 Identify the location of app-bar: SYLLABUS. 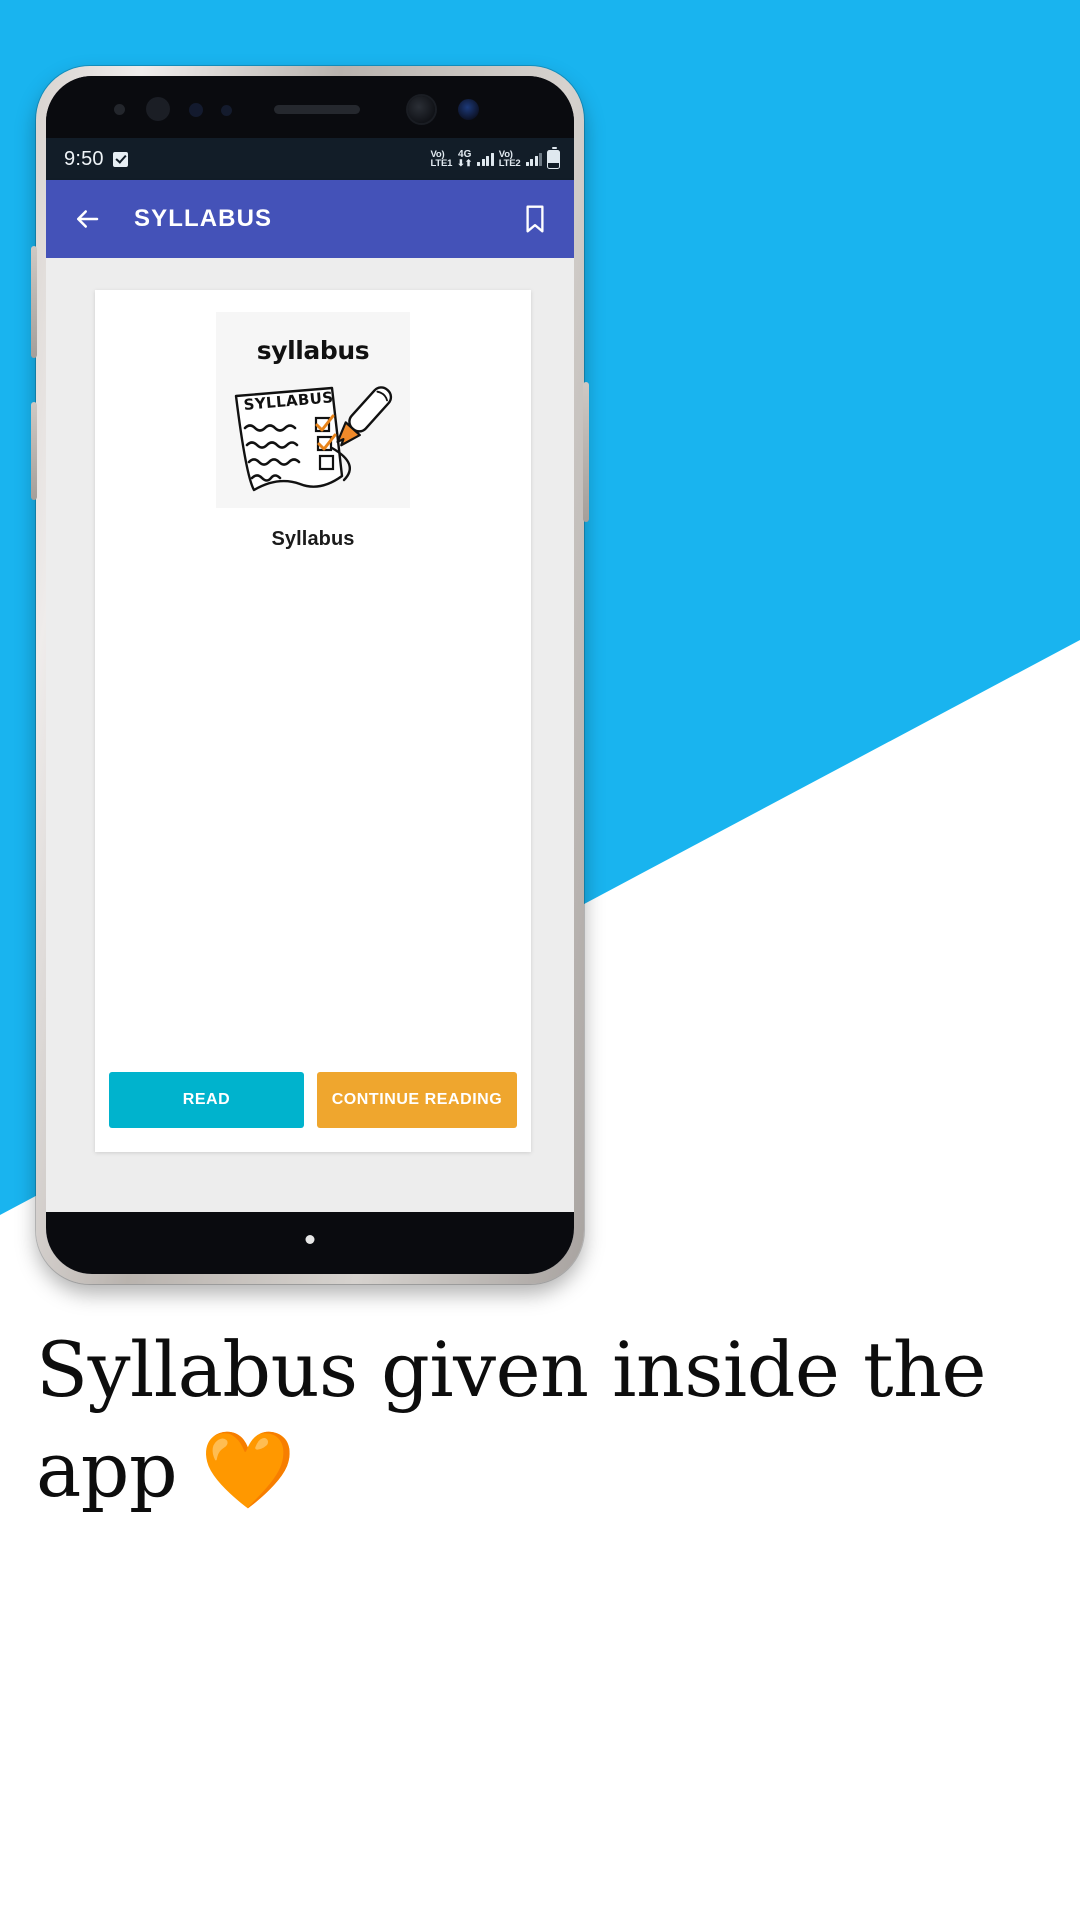
(310, 219).